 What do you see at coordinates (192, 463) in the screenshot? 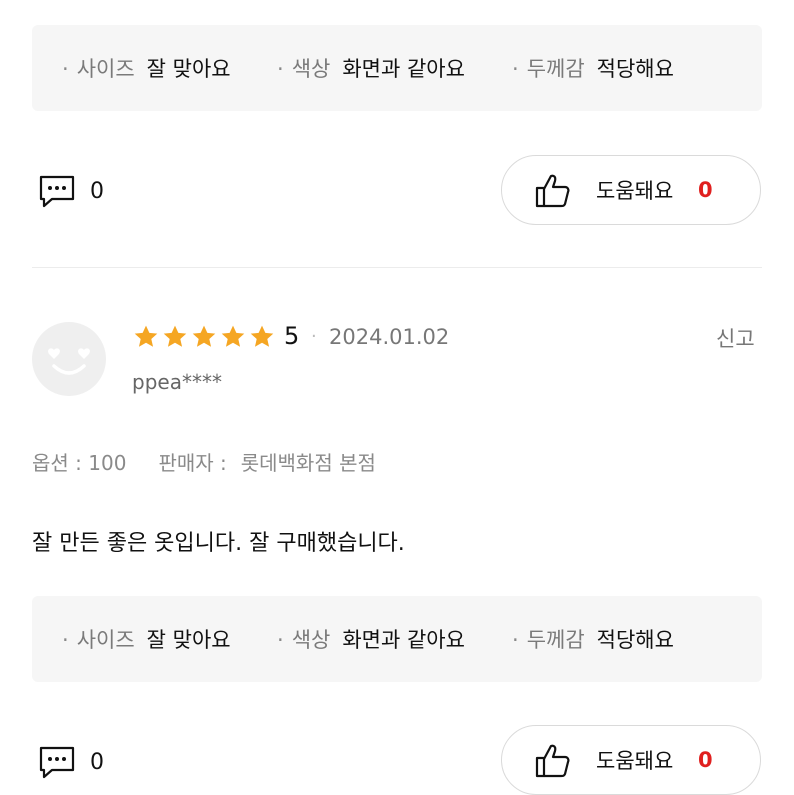
I see `seller-label: 판매자 :` at bounding box center [192, 463].